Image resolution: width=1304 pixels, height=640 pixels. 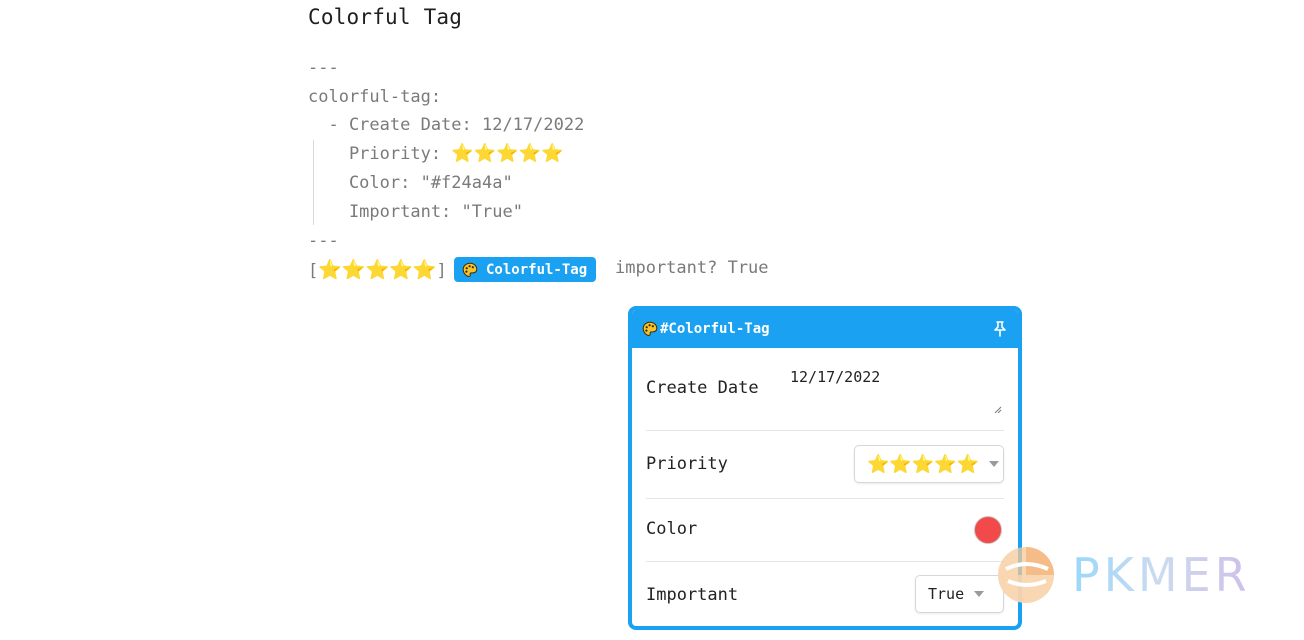 What do you see at coordinates (1161, 575) in the screenshot?
I see `watermark-text: PKMER` at bounding box center [1161, 575].